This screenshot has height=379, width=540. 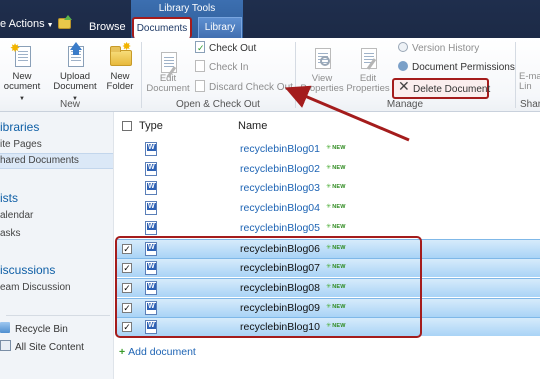 I want to click on nav-all-site-content: All Site Content, so click(x=42, y=346).